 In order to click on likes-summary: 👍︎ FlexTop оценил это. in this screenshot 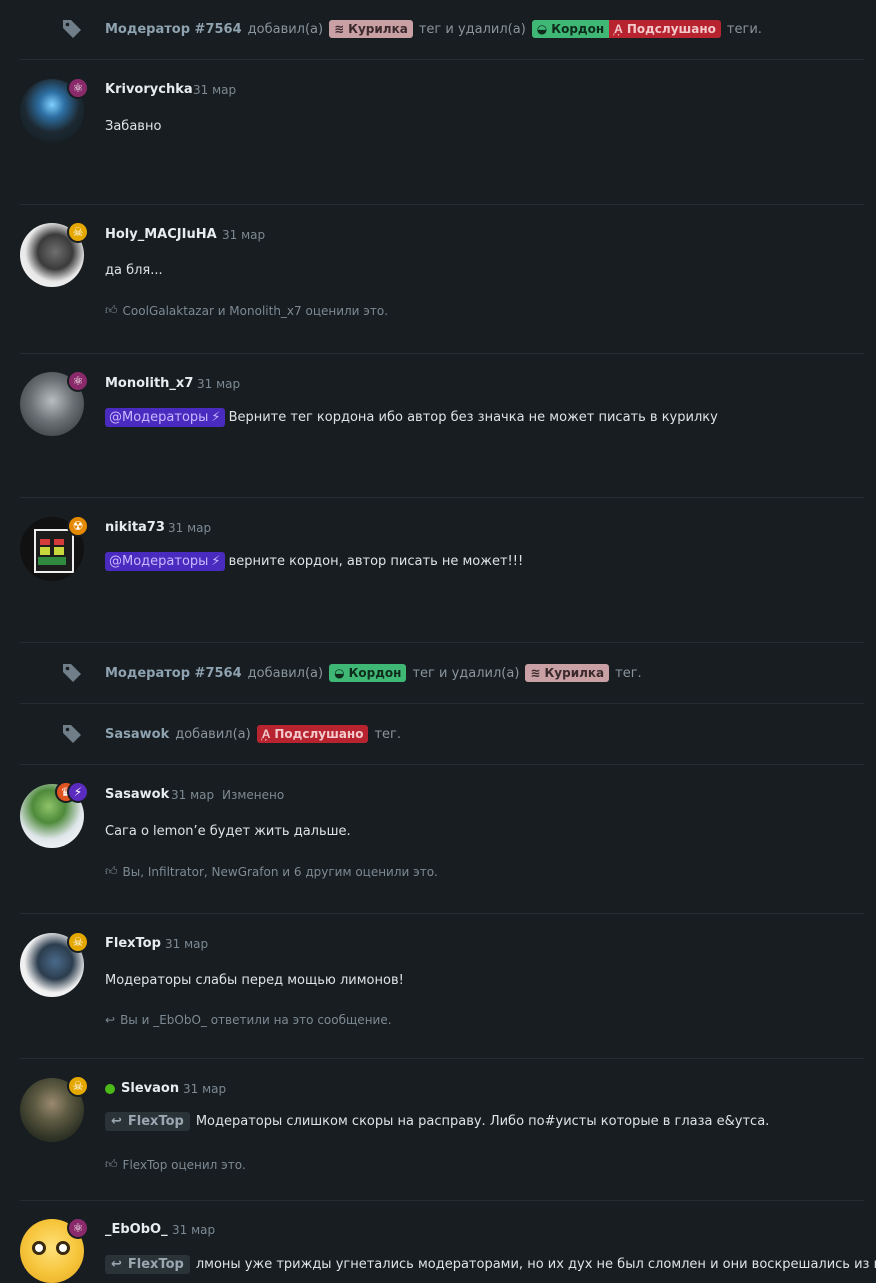, I will do `click(175, 1164)`.